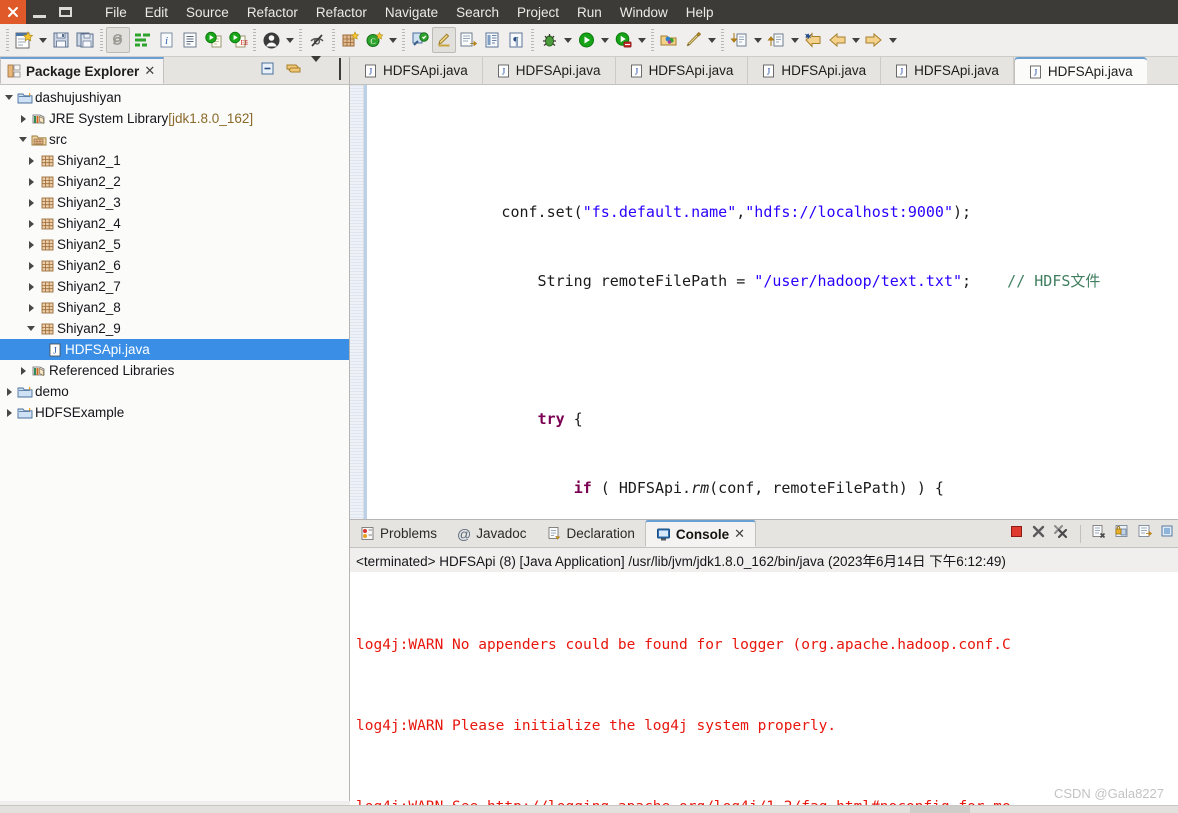 This screenshot has width=1178, height=813. Describe the element at coordinates (39, 12) in the screenshot. I see `window-minimize-button` at that location.